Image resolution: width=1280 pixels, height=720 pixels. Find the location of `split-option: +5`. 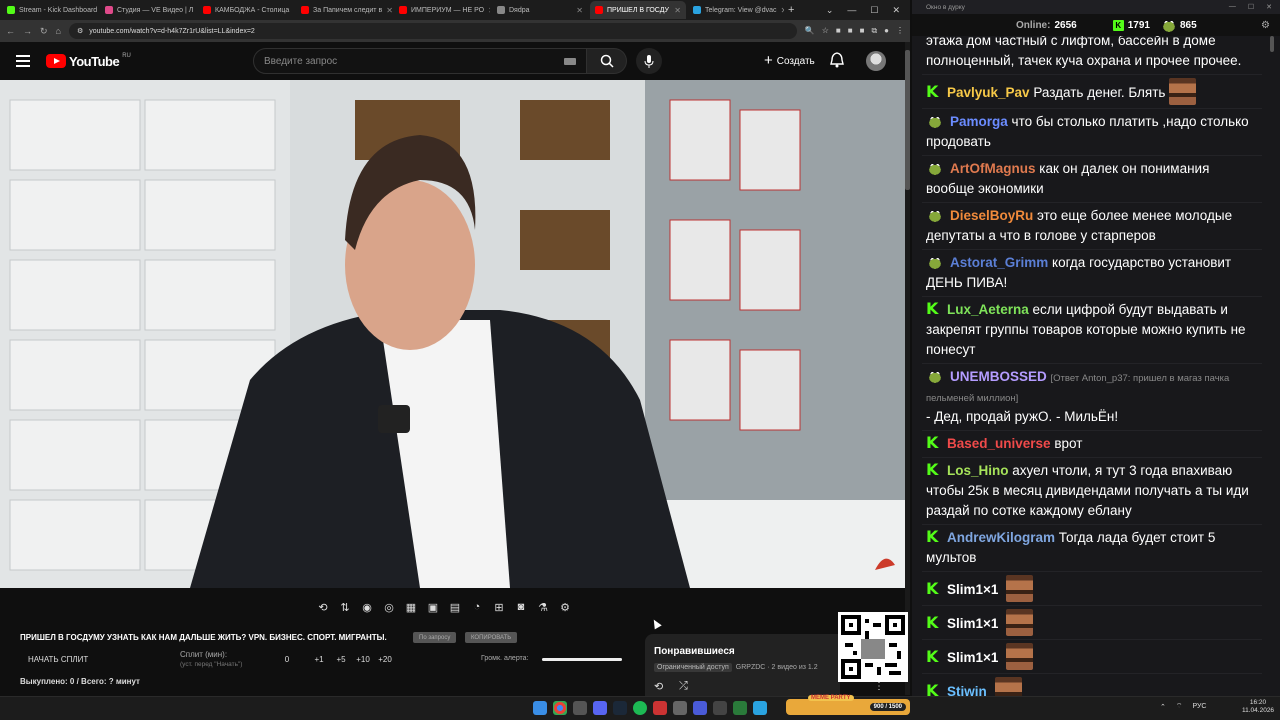

split-option: +5 is located at coordinates (341, 659).